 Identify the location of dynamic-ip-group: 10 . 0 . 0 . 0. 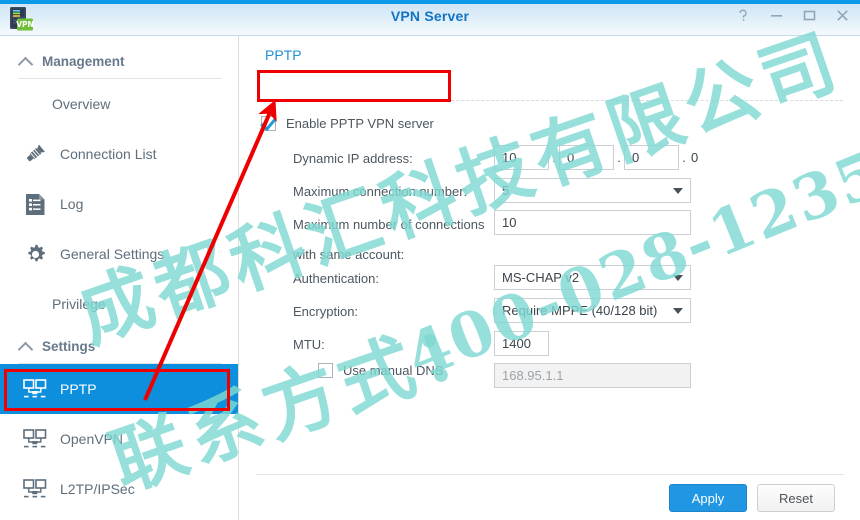
(596, 157).